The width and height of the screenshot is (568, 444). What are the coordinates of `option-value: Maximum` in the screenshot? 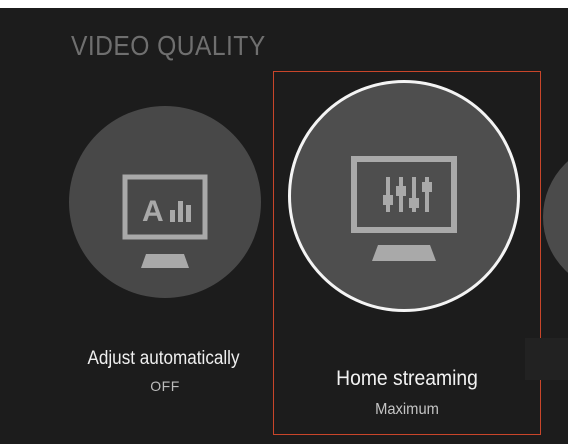 It's located at (407, 409).